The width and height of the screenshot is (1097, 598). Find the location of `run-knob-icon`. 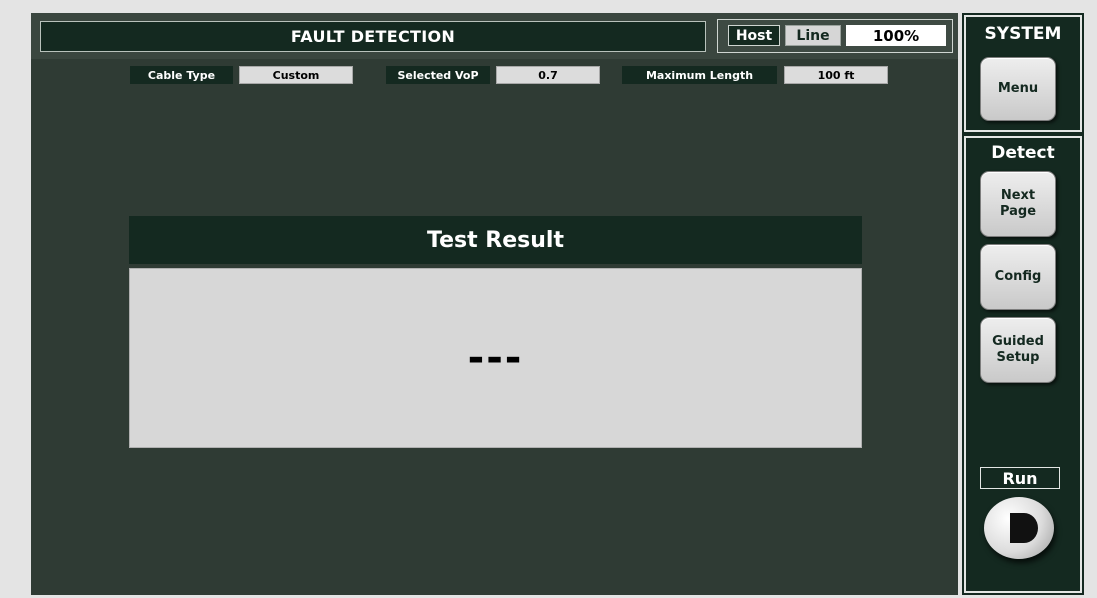

run-knob-icon is located at coordinates (1019, 528).